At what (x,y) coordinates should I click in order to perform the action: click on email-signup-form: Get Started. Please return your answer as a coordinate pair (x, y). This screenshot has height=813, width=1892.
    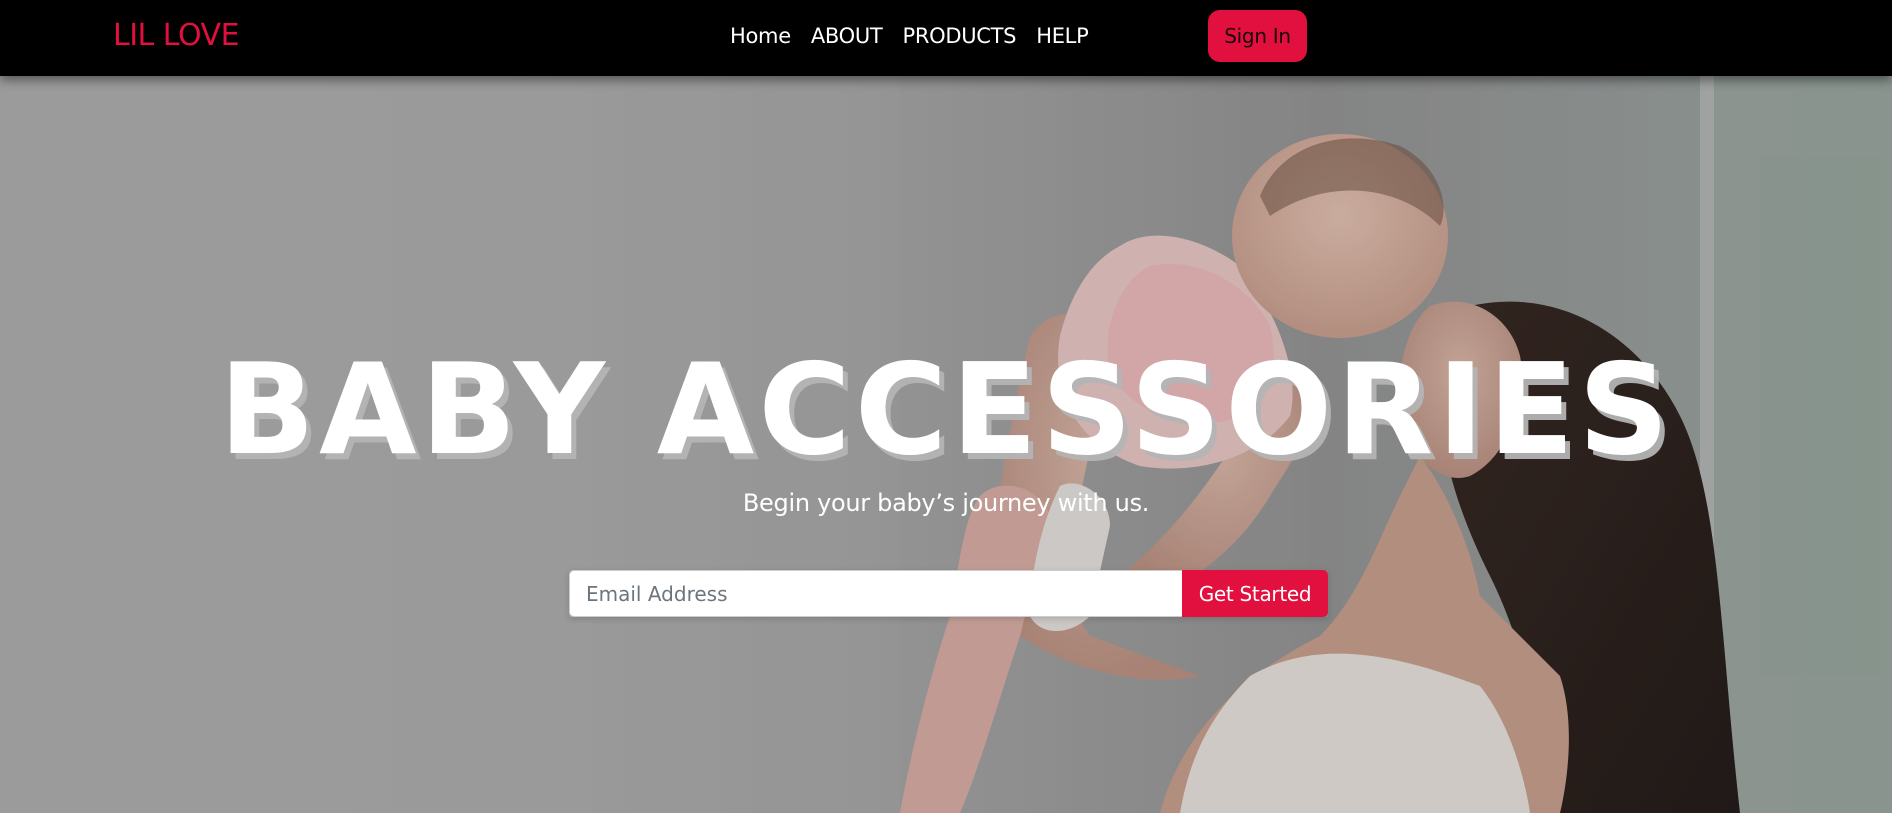
    Looking at the image, I should click on (948, 593).